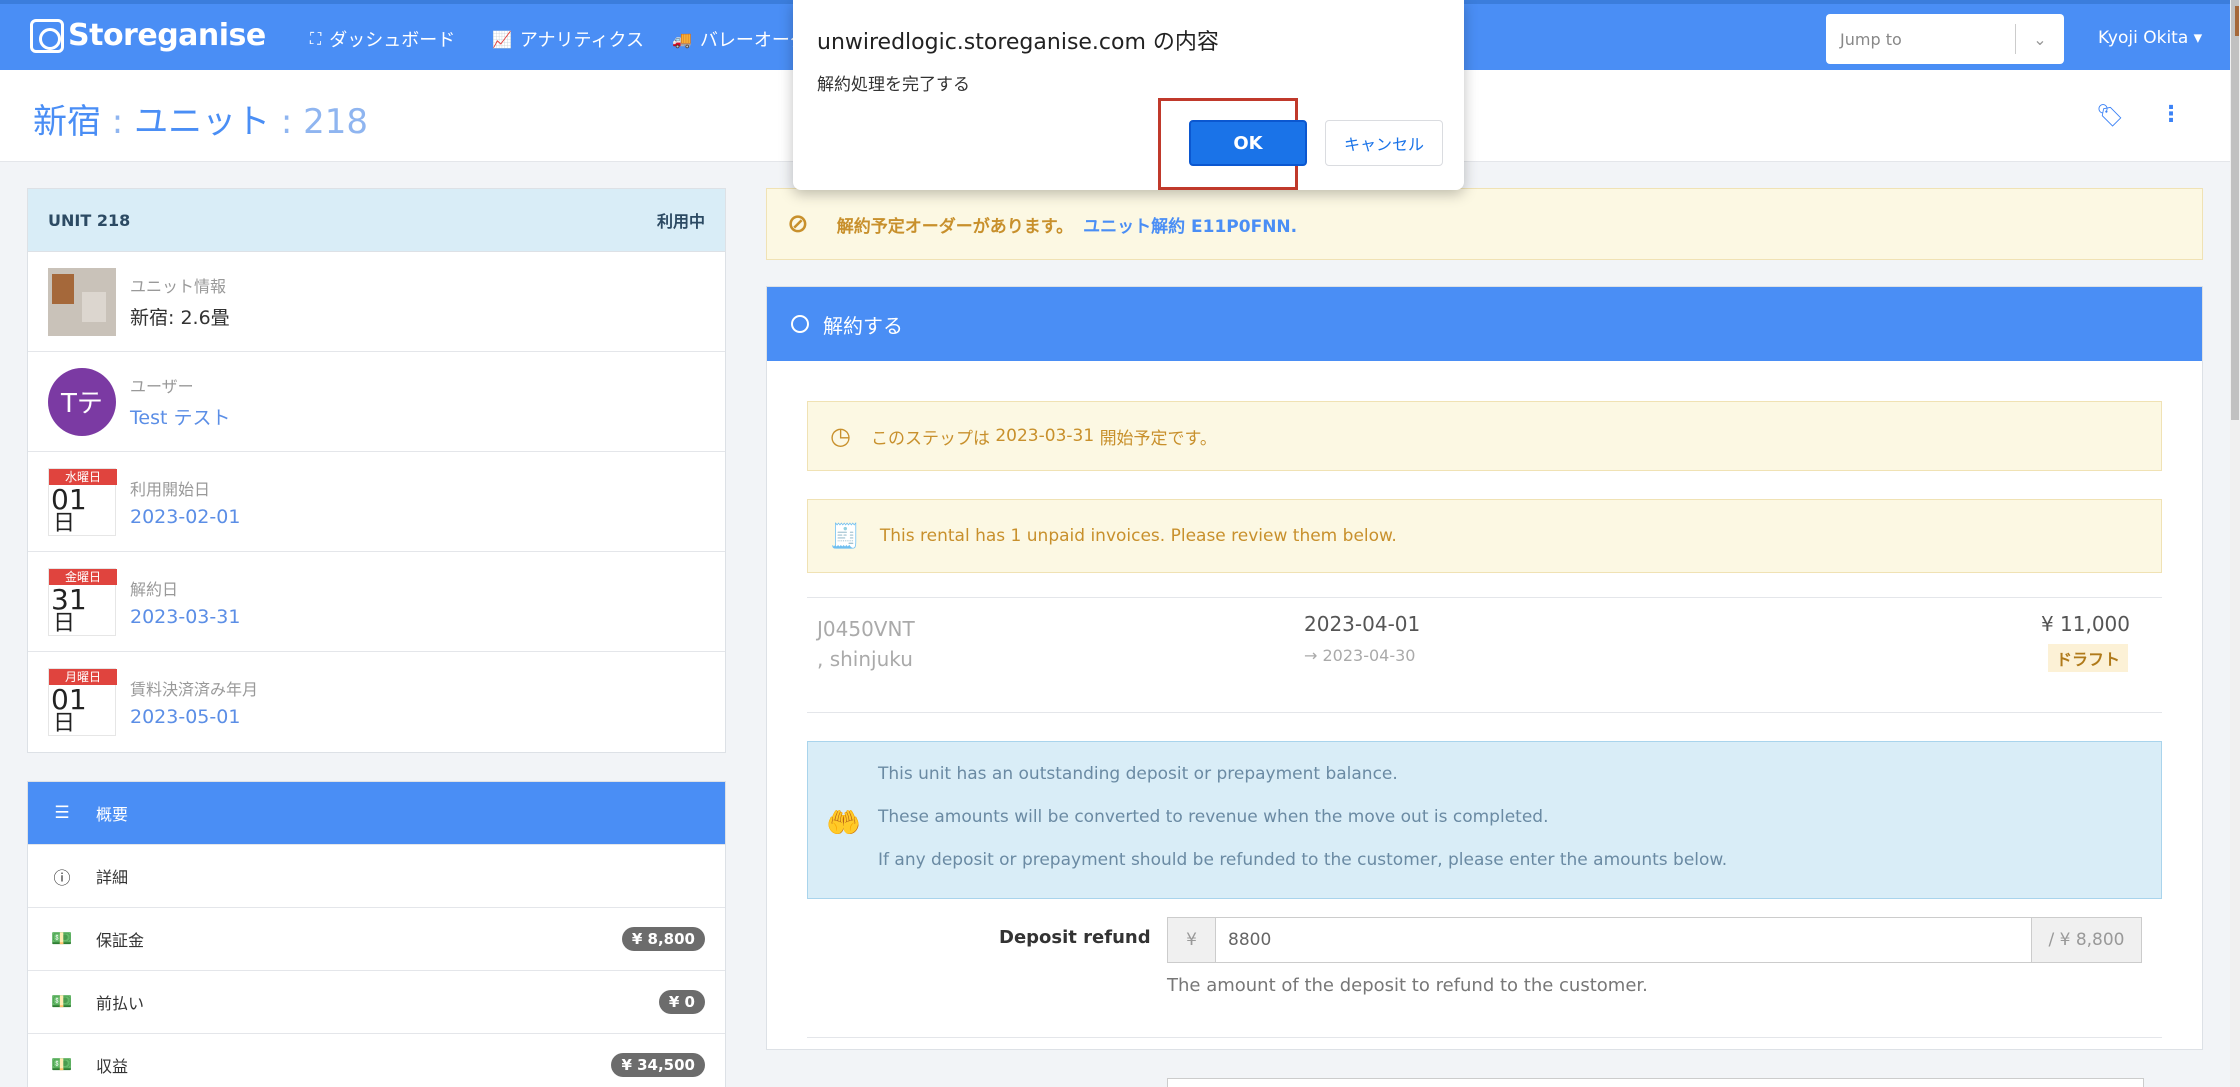  Describe the element at coordinates (865, 659) in the screenshot. I see `invoice-site: , shinjuku` at that location.